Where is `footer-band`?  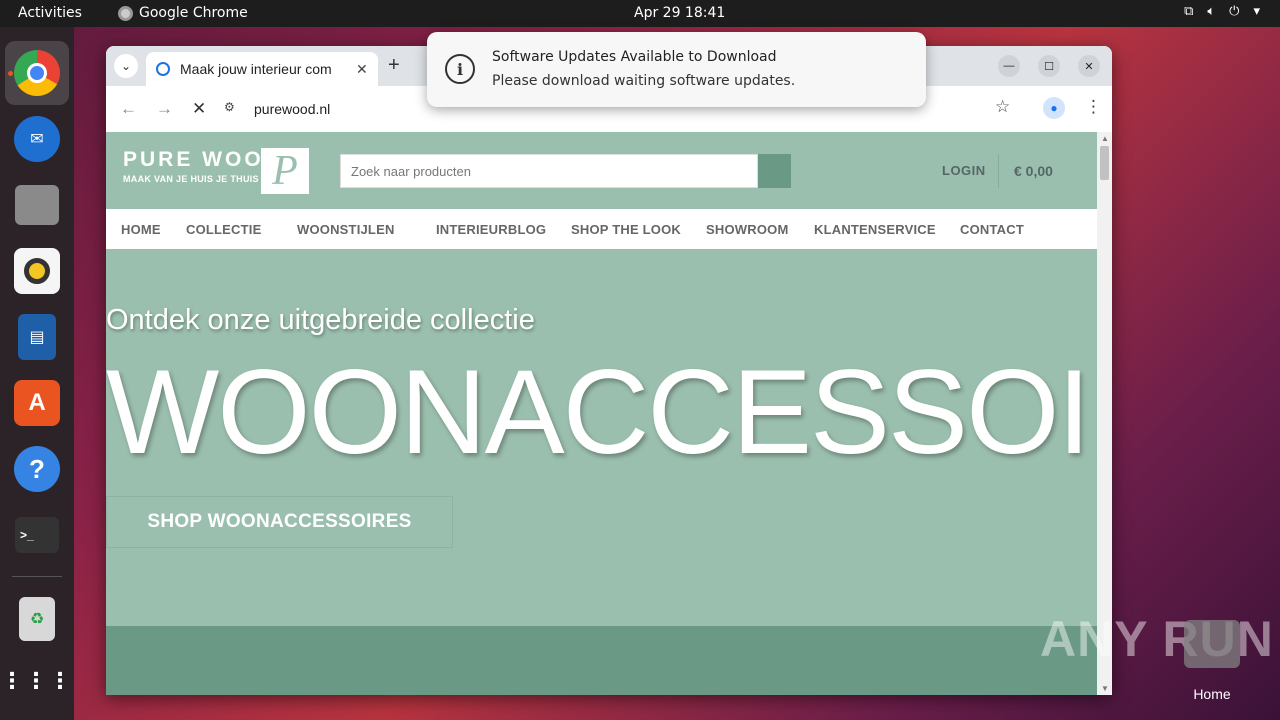
footer-band is located at coordinates (601, 660).